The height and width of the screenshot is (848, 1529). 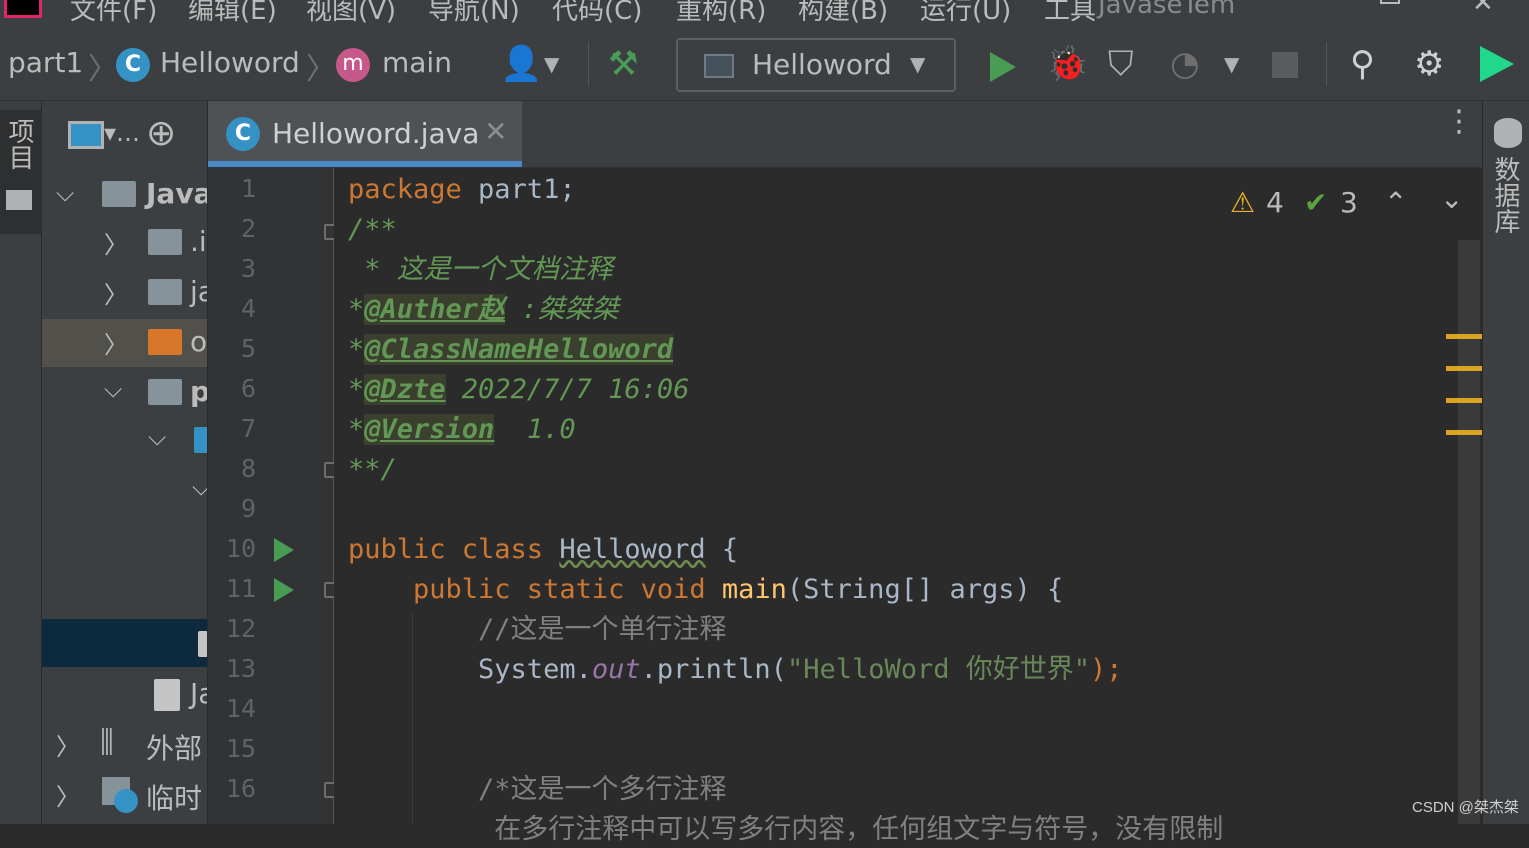 What do you see at coordinates (1390, 2) in the screenshot?
I see `window-restore-icon` at bounding box center [1390, 2].